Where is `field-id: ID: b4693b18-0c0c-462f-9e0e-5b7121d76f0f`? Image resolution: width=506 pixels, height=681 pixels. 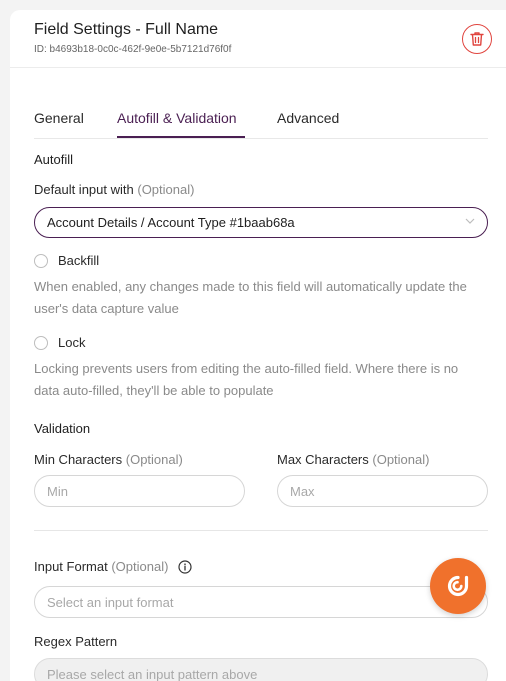
field-id: ID: b4693b18-0c0c-462f-9e0e-5b7121d76f0f is located at coordinates (133, 49).